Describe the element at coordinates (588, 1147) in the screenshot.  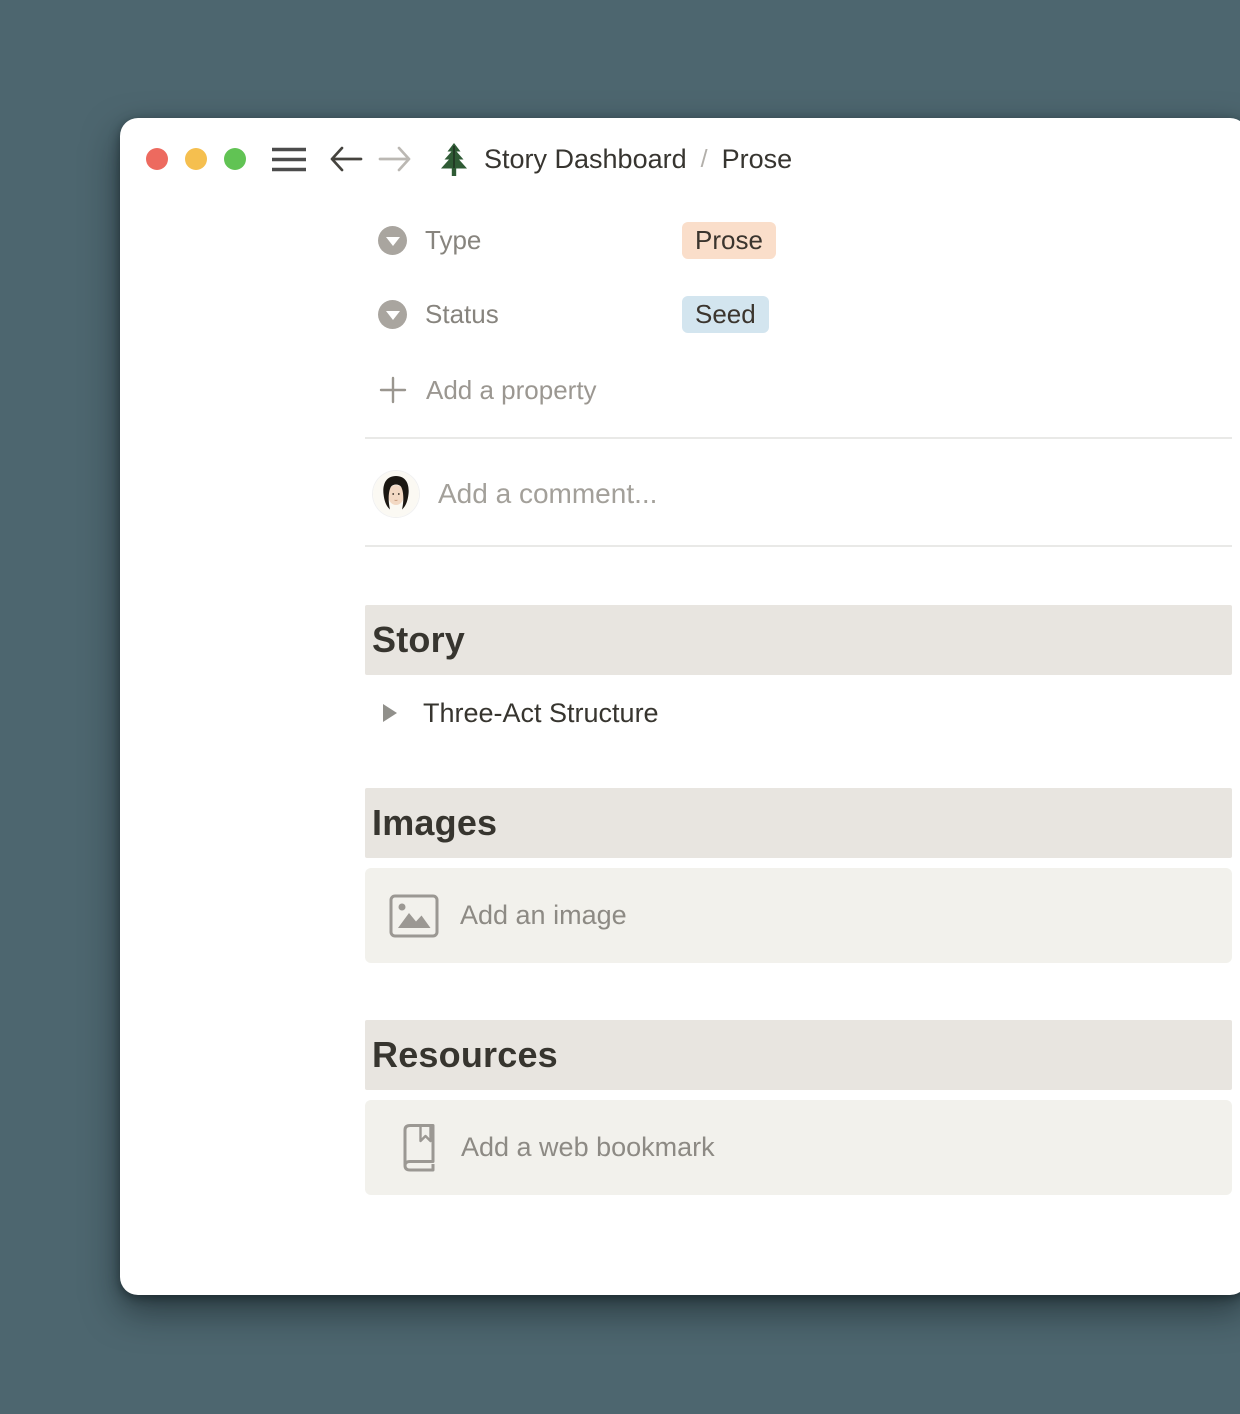
I see `add-bookmark-label: Add a web bookmark` at that location.